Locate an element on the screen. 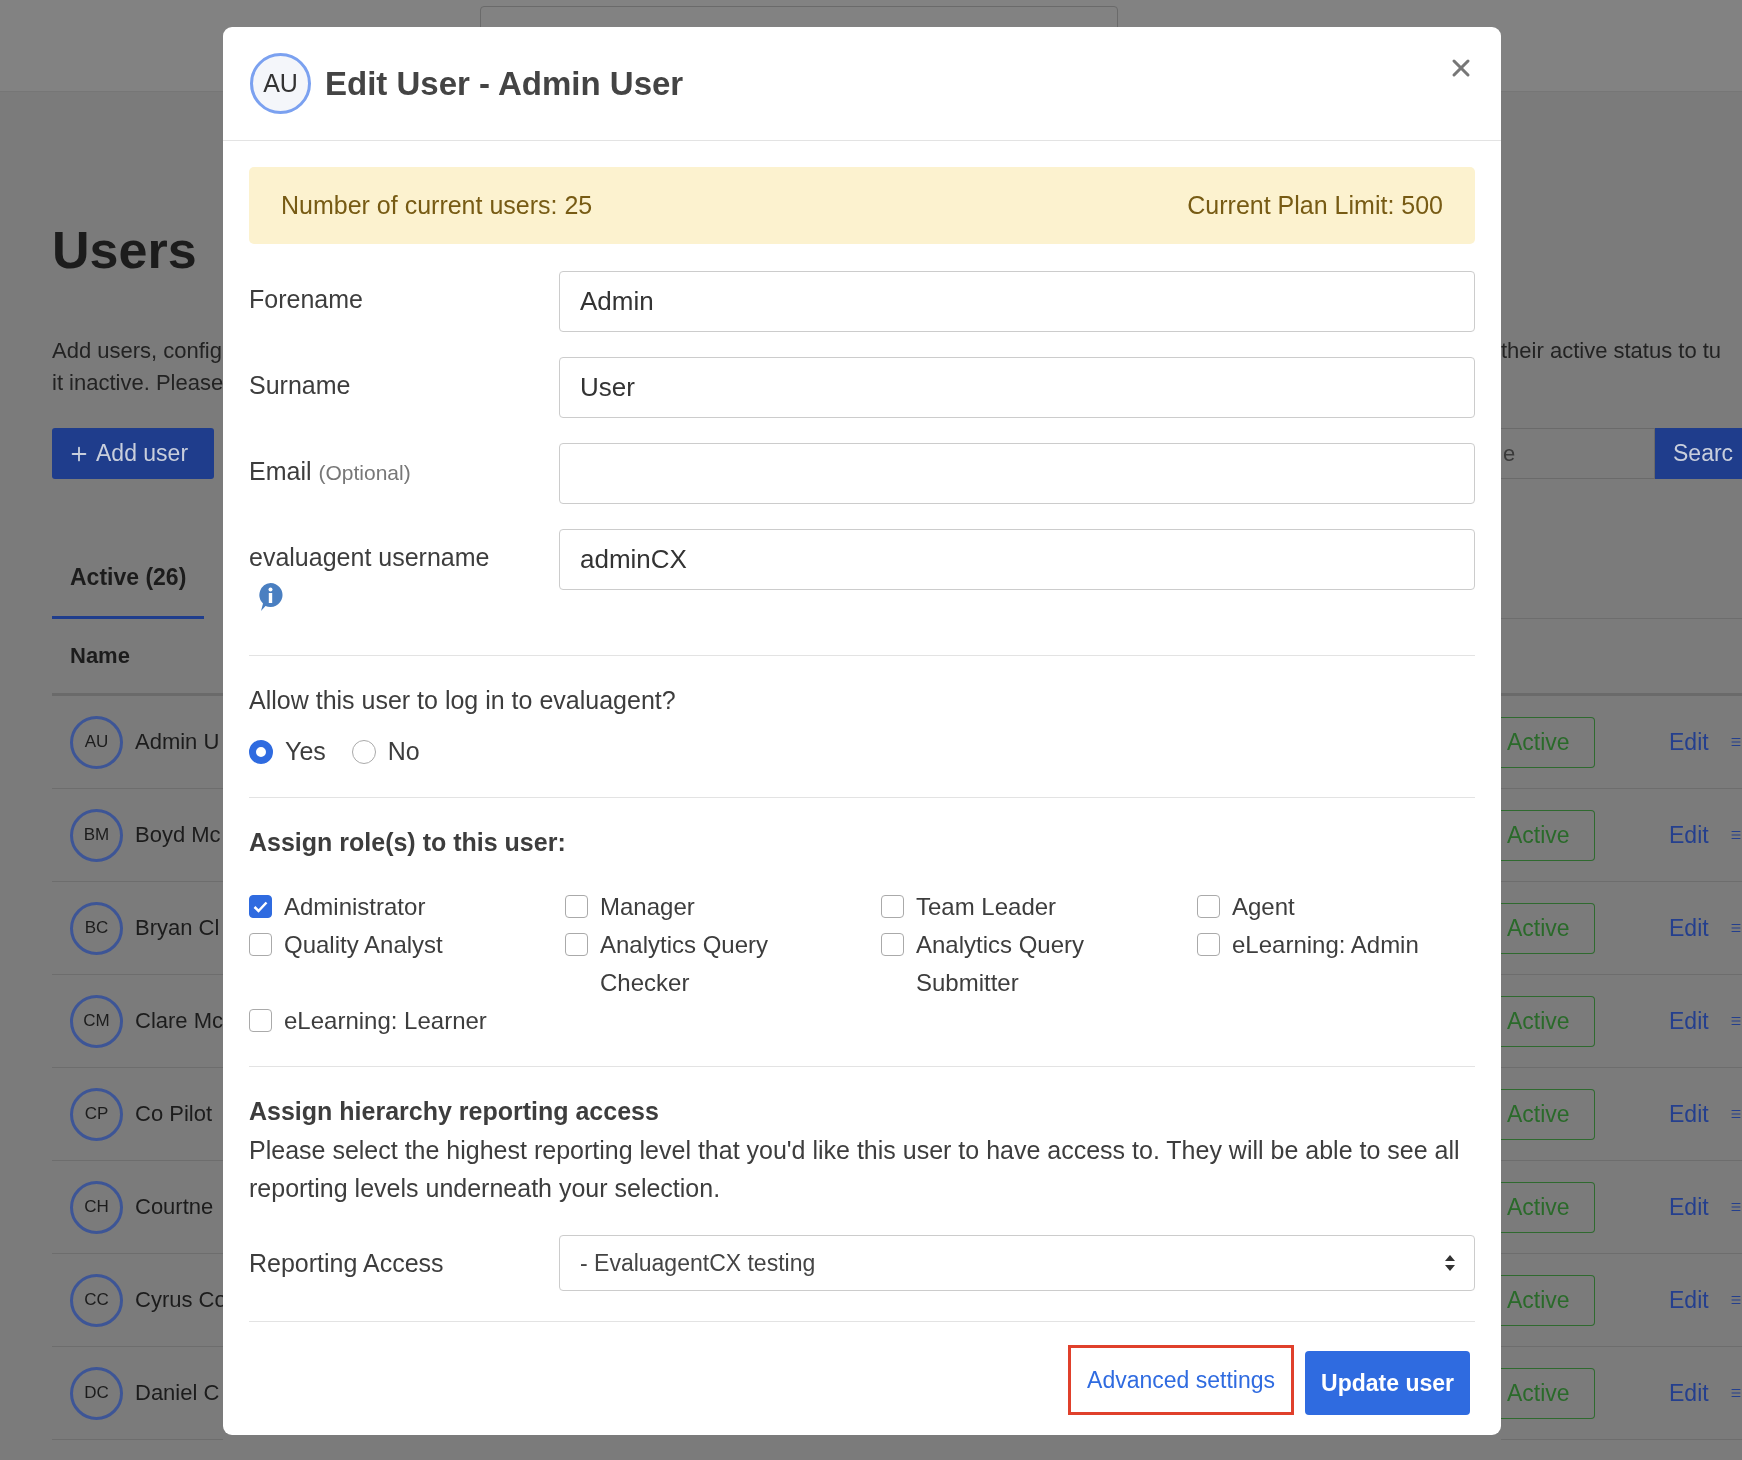 The height and width of the screenshot is (1460, 1742). description-text: it inactive. Please is located at coordinates (137, 383).